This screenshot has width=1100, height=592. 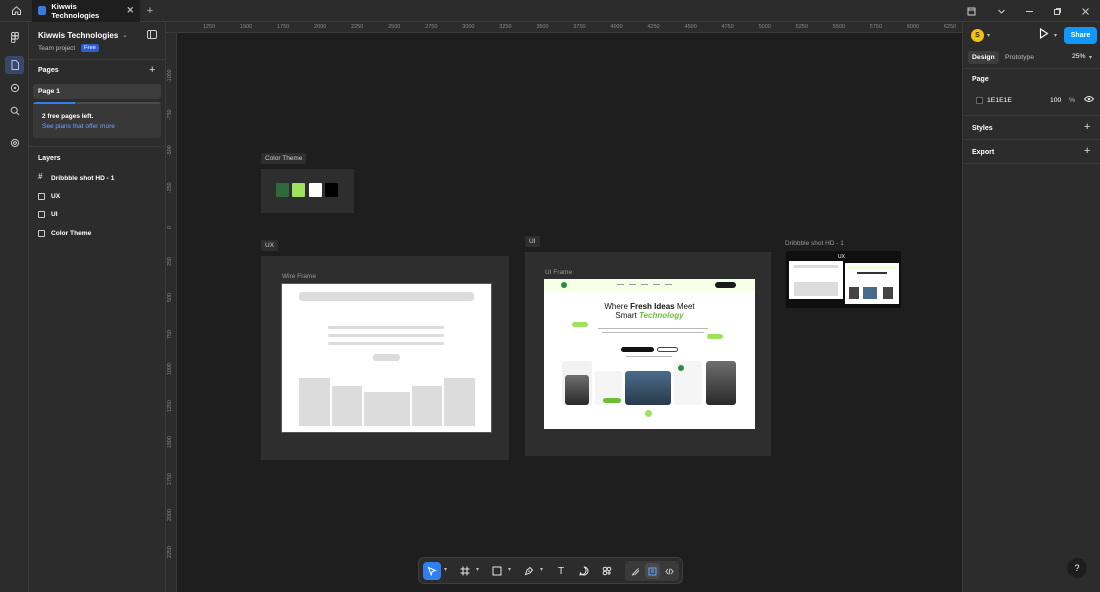 What do you see at coordinates (97, 91) in the screenshot?
I see `page-item-page-1: Page 1` at bounding box center [97, 91].